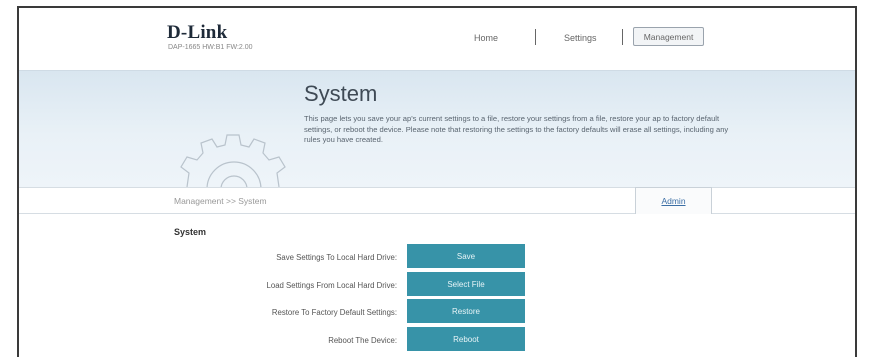  I want to click on admin-link: Admin, so click(673, 201).